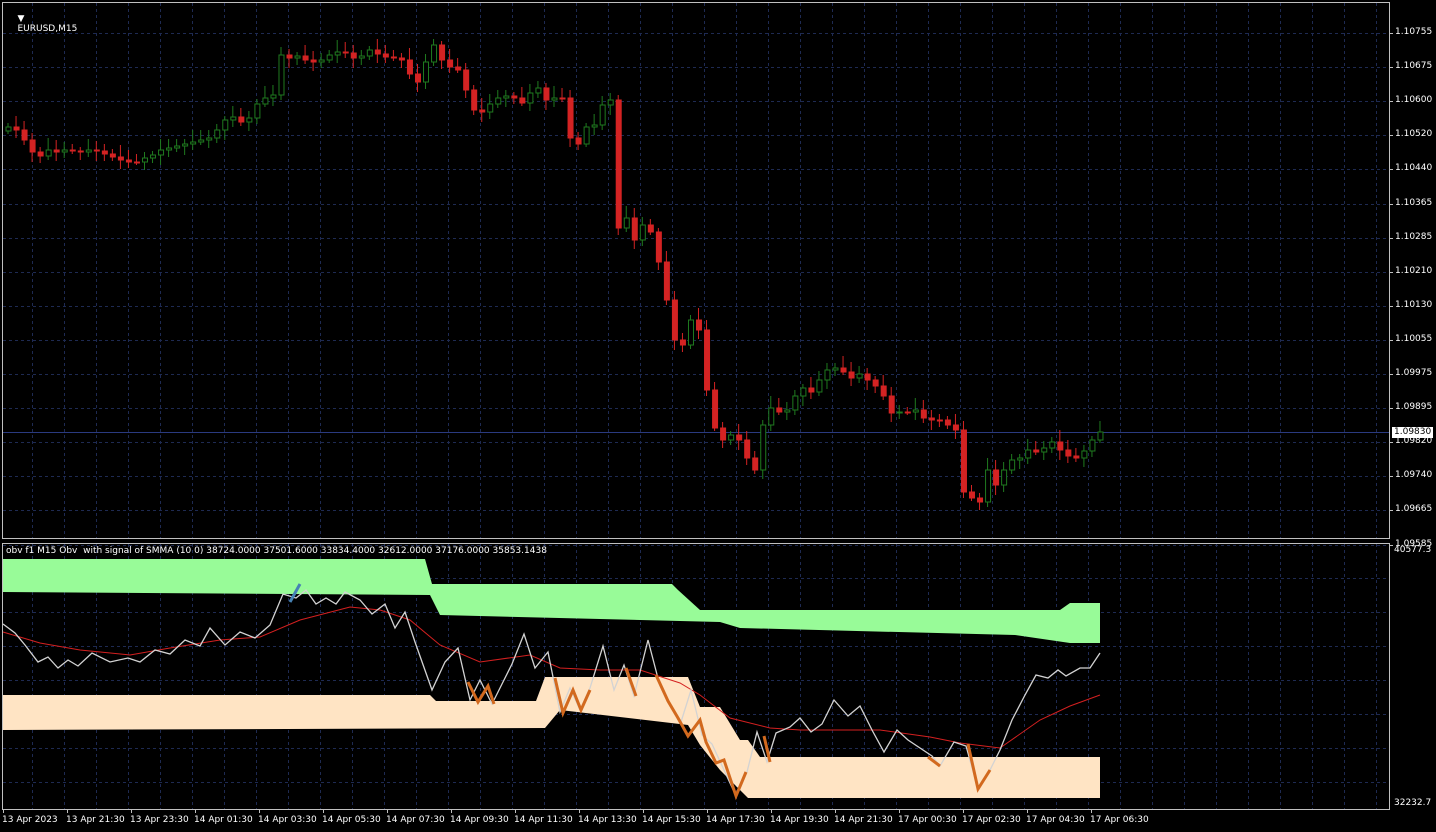 The width and height of the screenshot is (1436, 832). I want to click on price-axis-label: 1.10285, so click(1414, 237).